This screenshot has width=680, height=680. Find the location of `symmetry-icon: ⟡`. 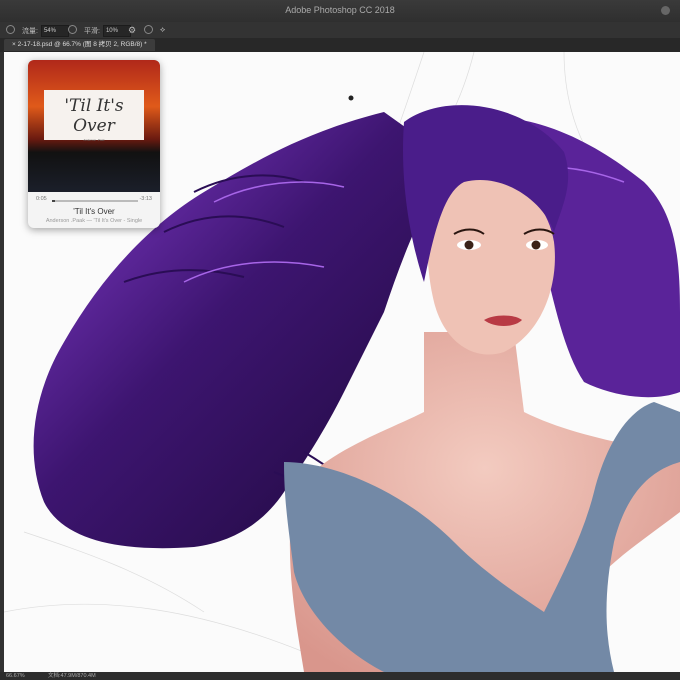

symmetry-icon: ⟡ is located at coordinates (163, 29).